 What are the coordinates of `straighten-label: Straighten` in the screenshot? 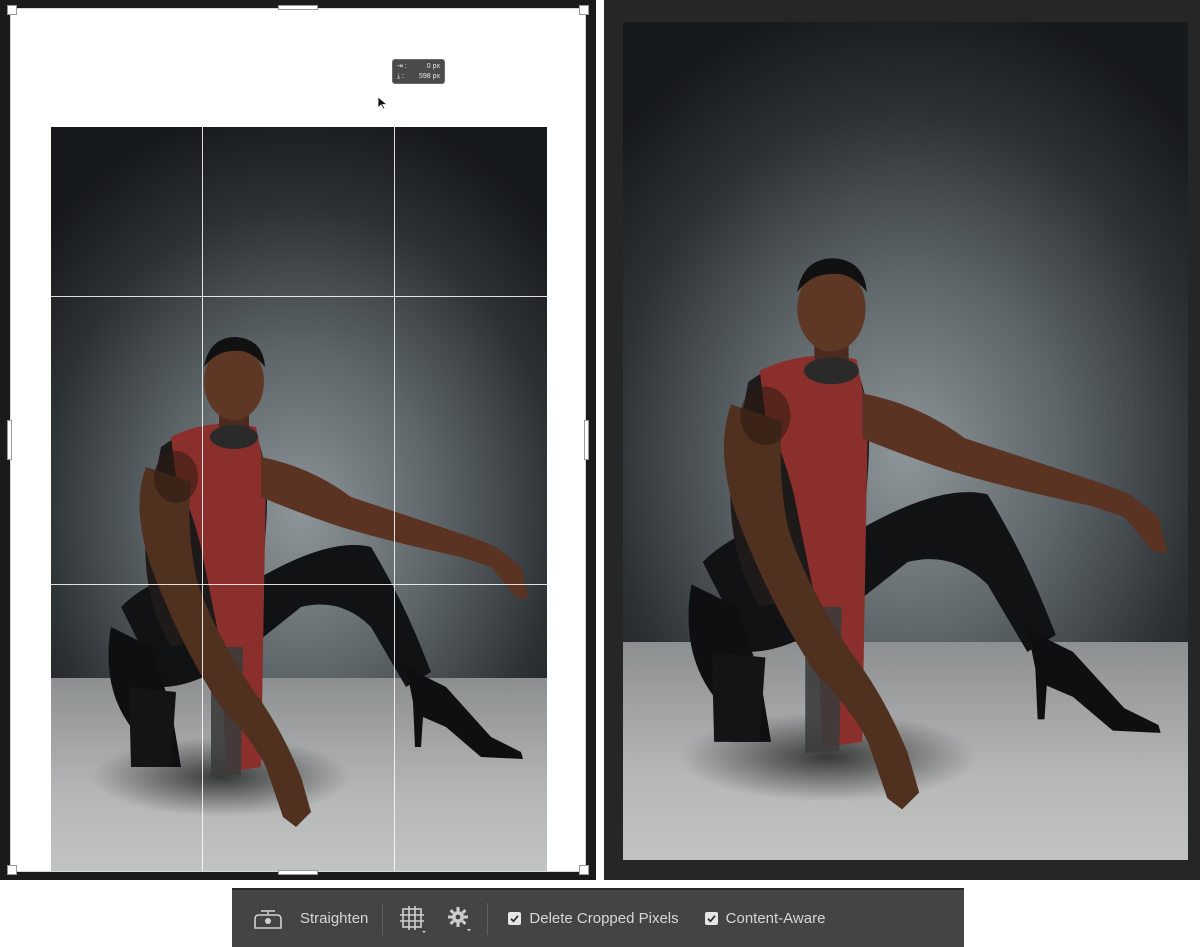 It's located at (334, 918).